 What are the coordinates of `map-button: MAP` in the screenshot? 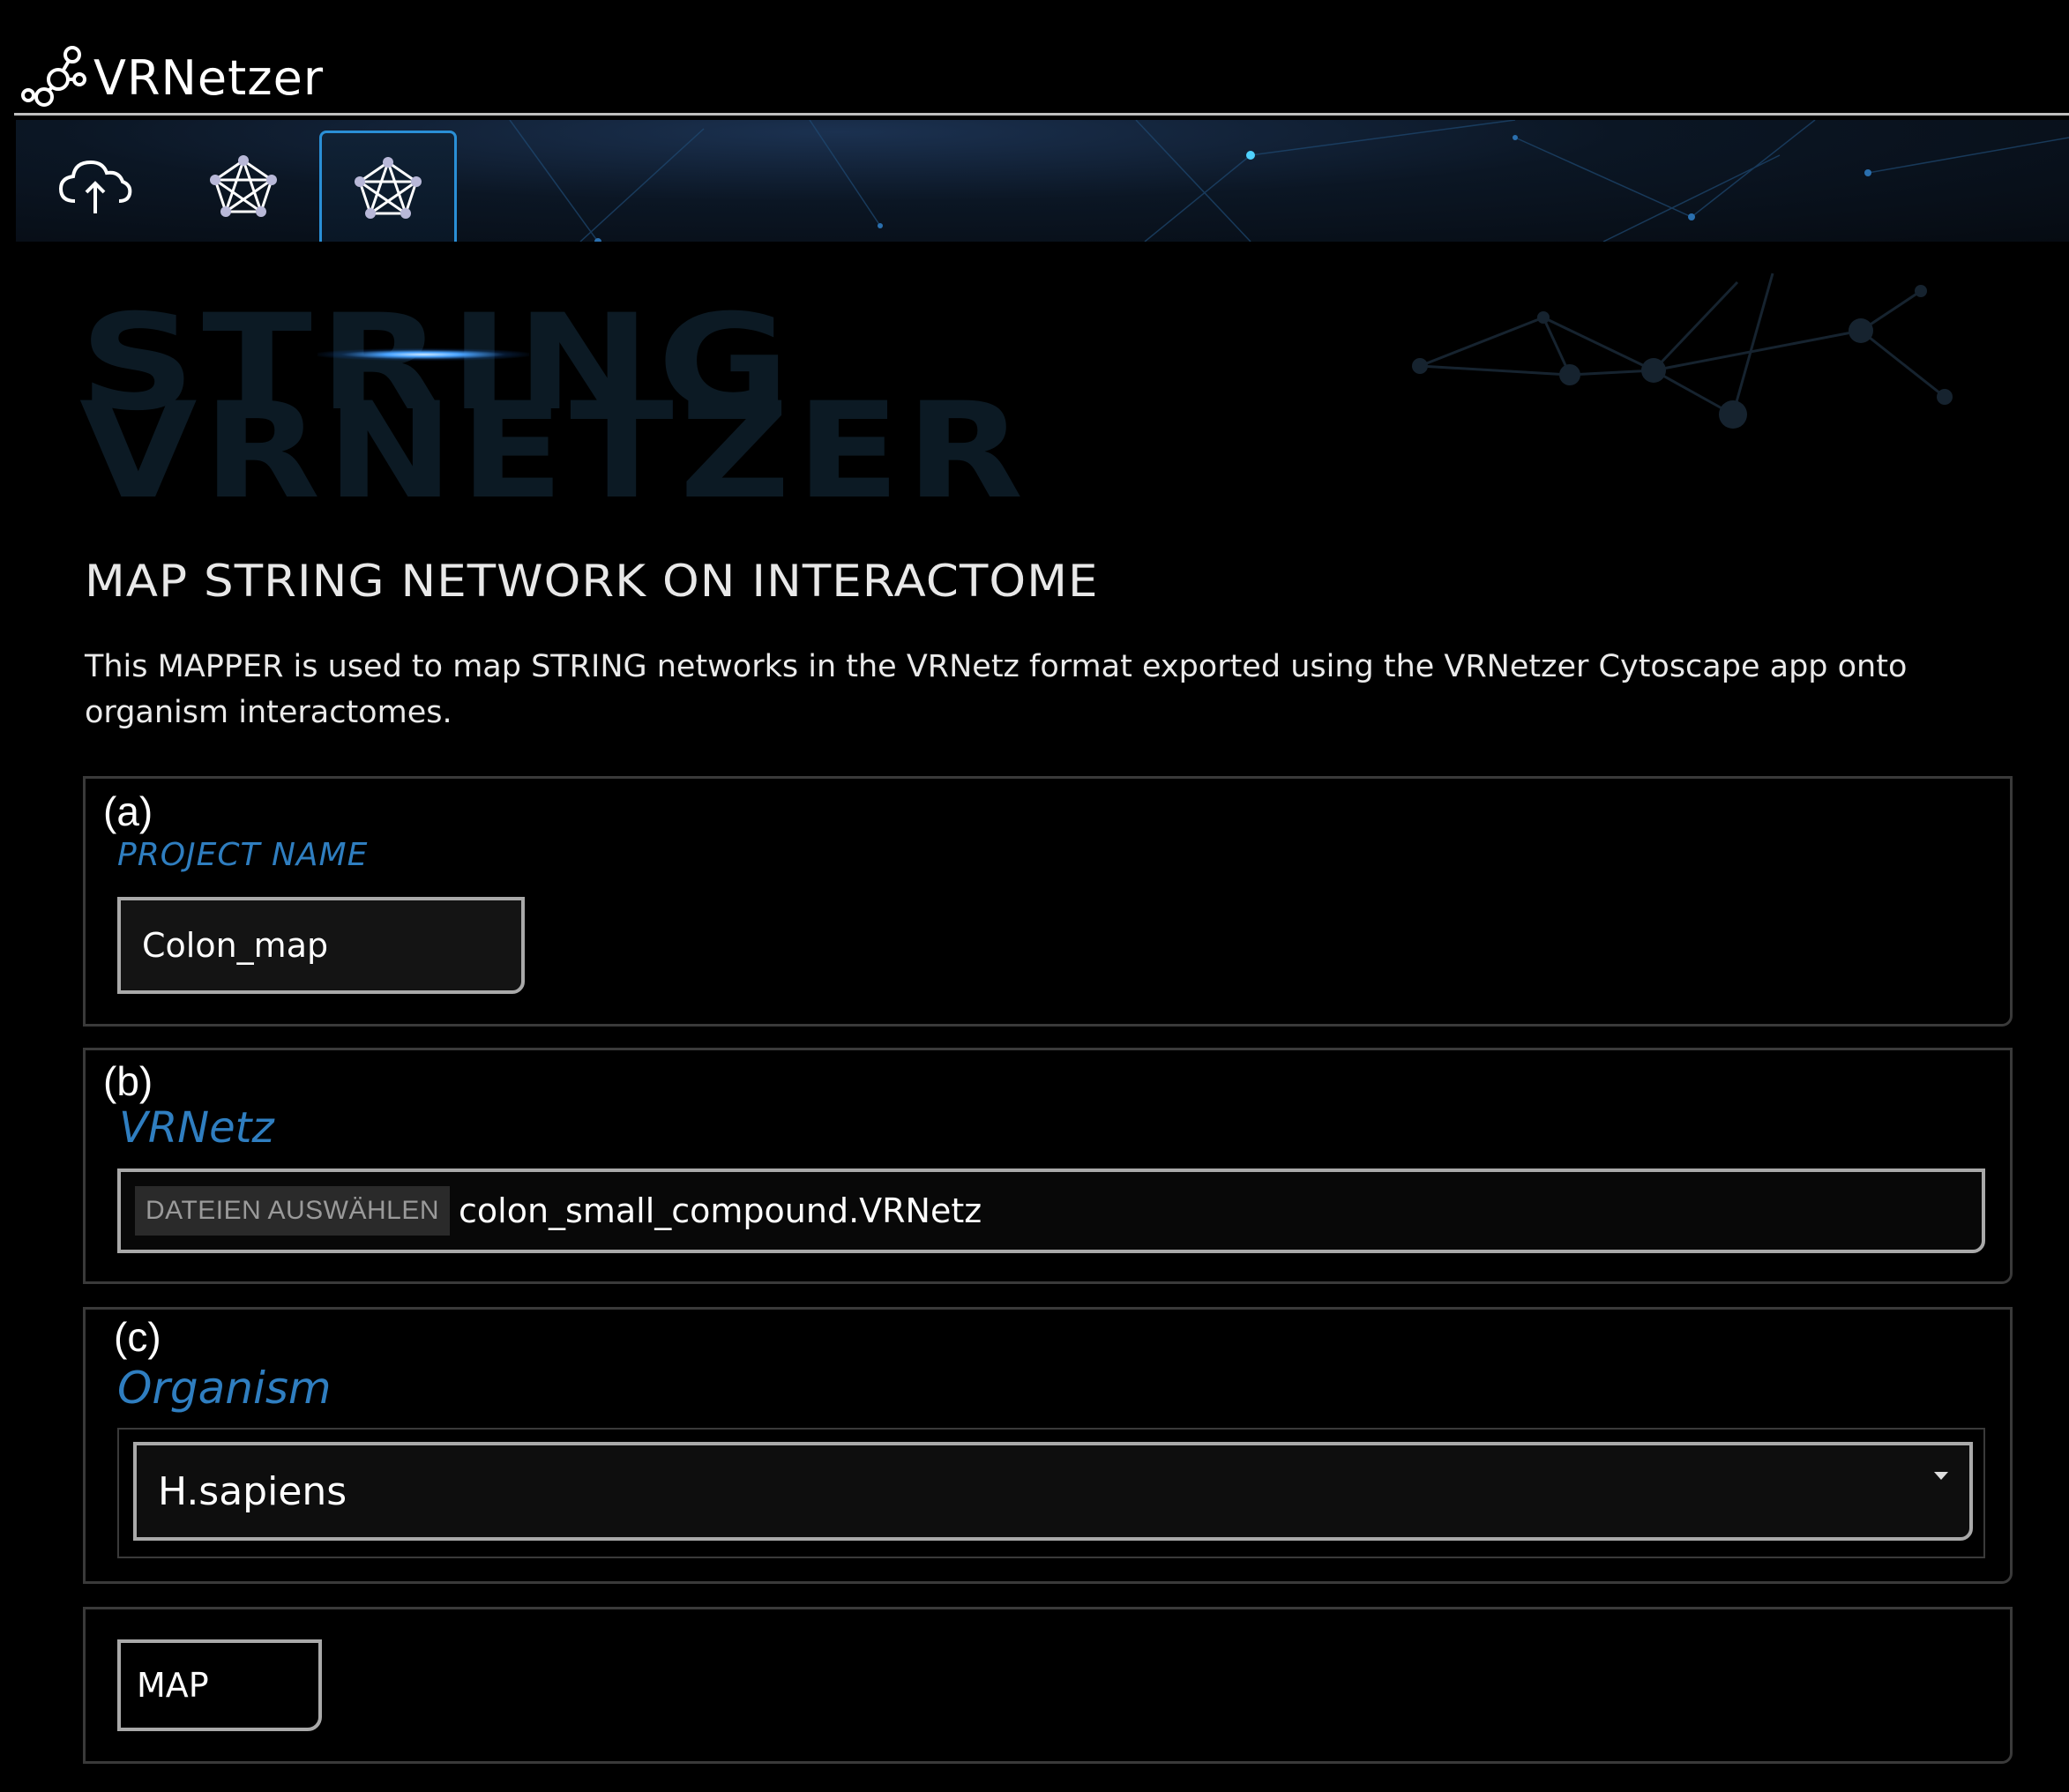 It's located at (220, 1685).